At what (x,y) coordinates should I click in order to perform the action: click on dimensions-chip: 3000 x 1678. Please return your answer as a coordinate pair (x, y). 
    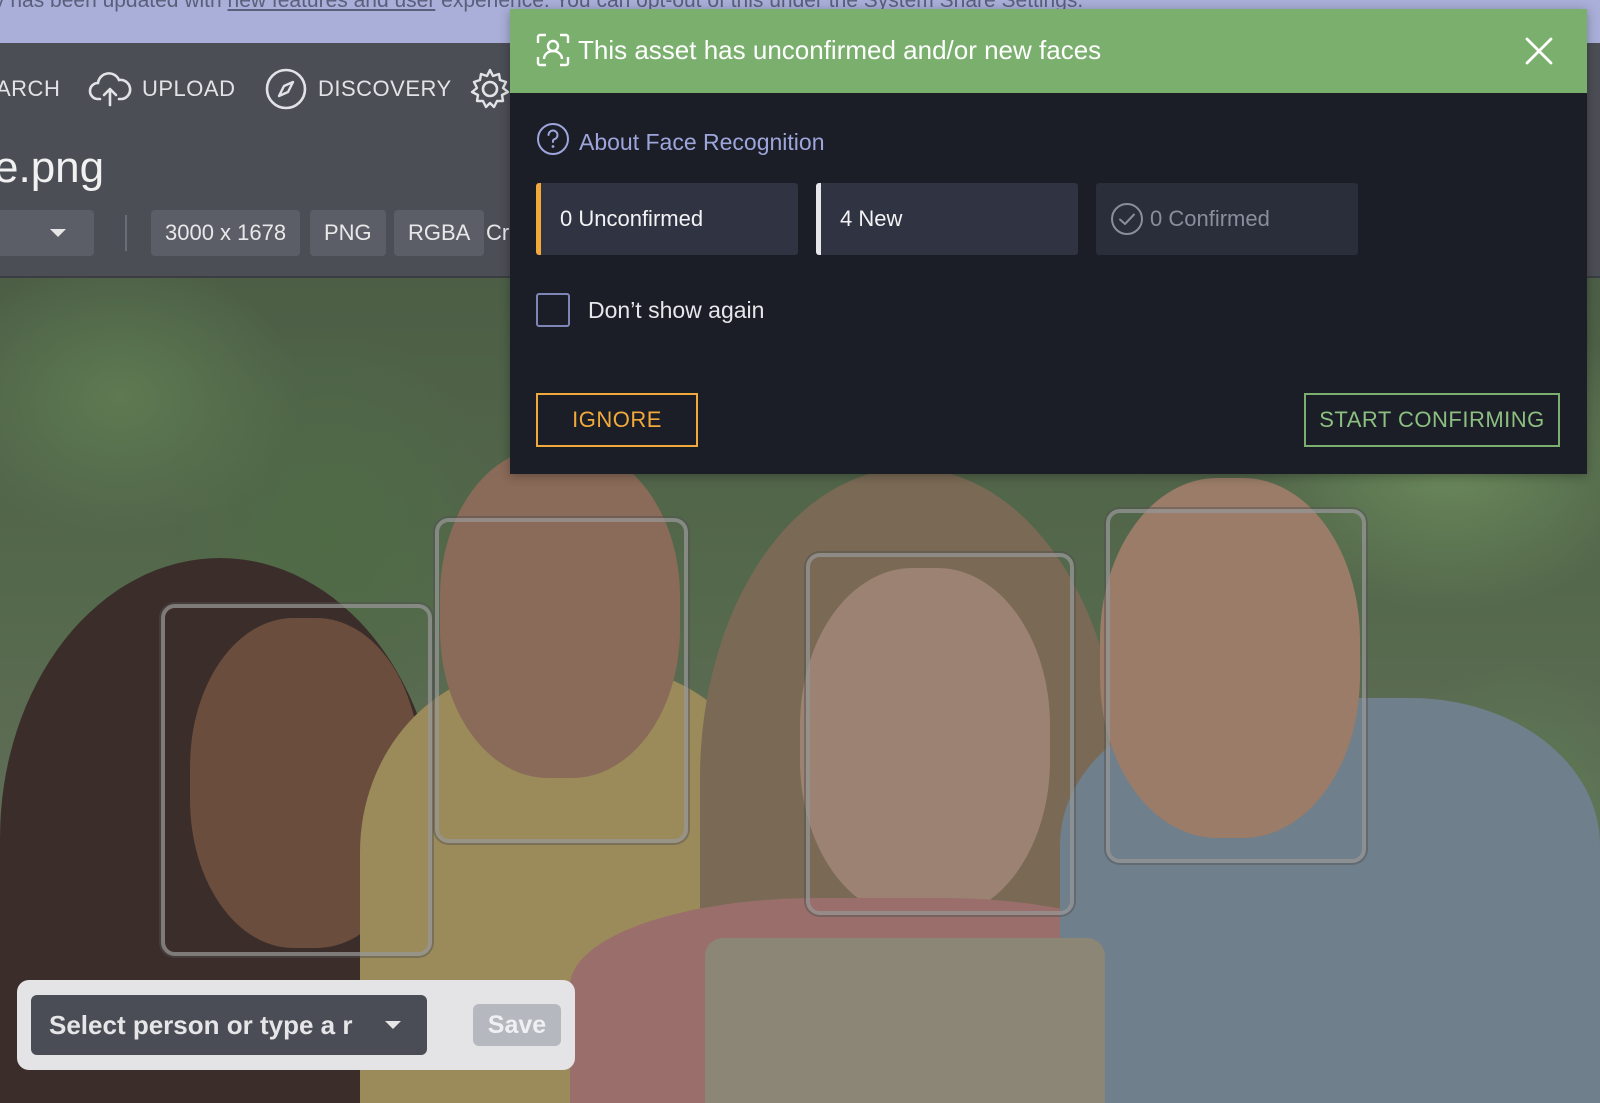
    Looking at the image, I should click on (226, 233).